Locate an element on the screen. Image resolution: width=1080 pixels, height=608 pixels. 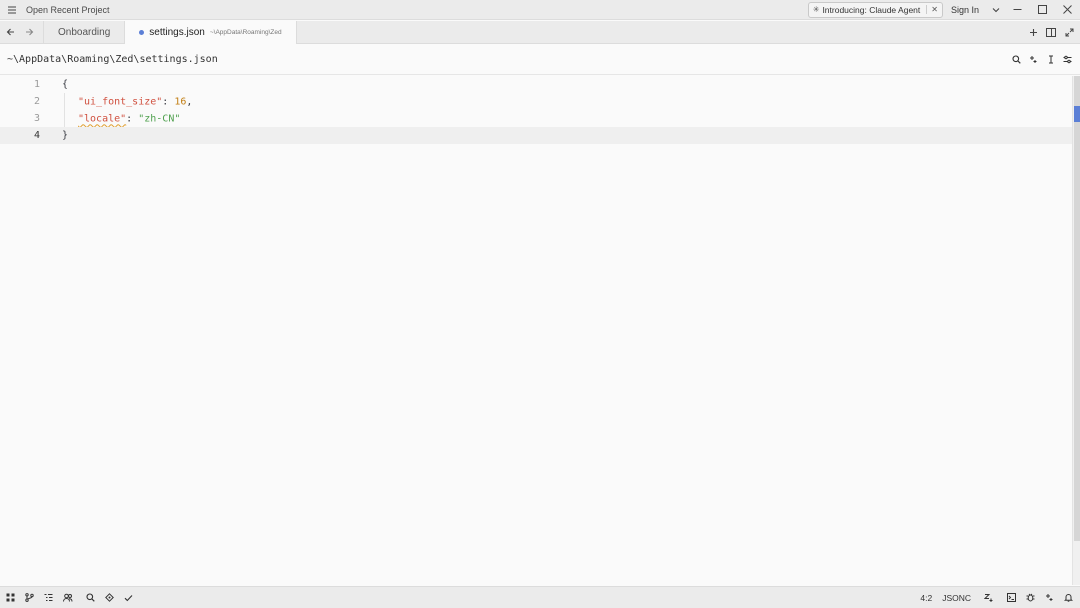
debug-icon is located at coordinates (1030, 597).